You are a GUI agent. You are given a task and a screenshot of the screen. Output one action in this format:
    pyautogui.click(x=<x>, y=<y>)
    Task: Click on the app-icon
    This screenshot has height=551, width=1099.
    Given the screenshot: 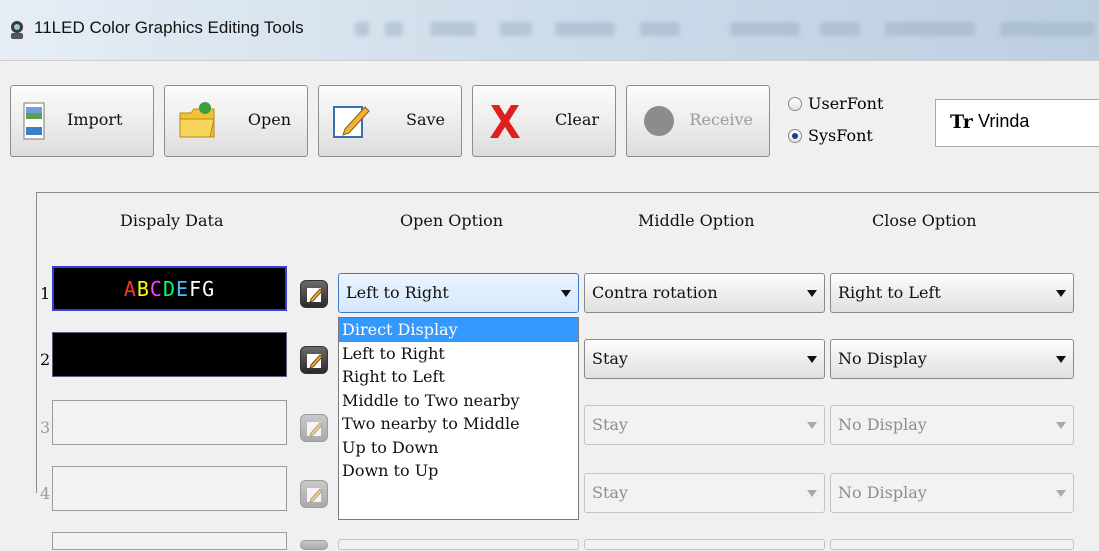 What is the action you would take?
    pyautogui.click(x=17, y=30)
    